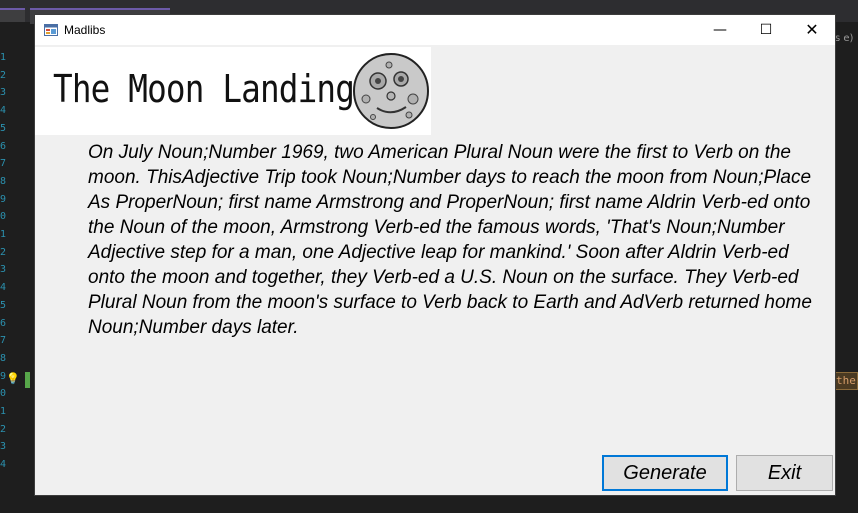  I want to click on title-bar: Madlibs — ☐ ✕, so click(435, 30).